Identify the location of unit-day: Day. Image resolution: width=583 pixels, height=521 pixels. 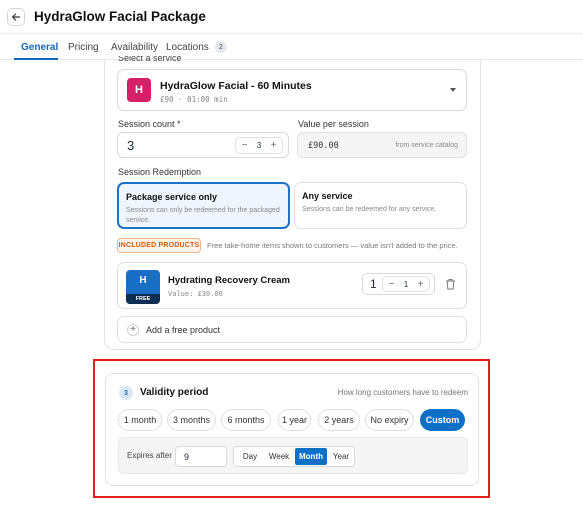
(250, 456).